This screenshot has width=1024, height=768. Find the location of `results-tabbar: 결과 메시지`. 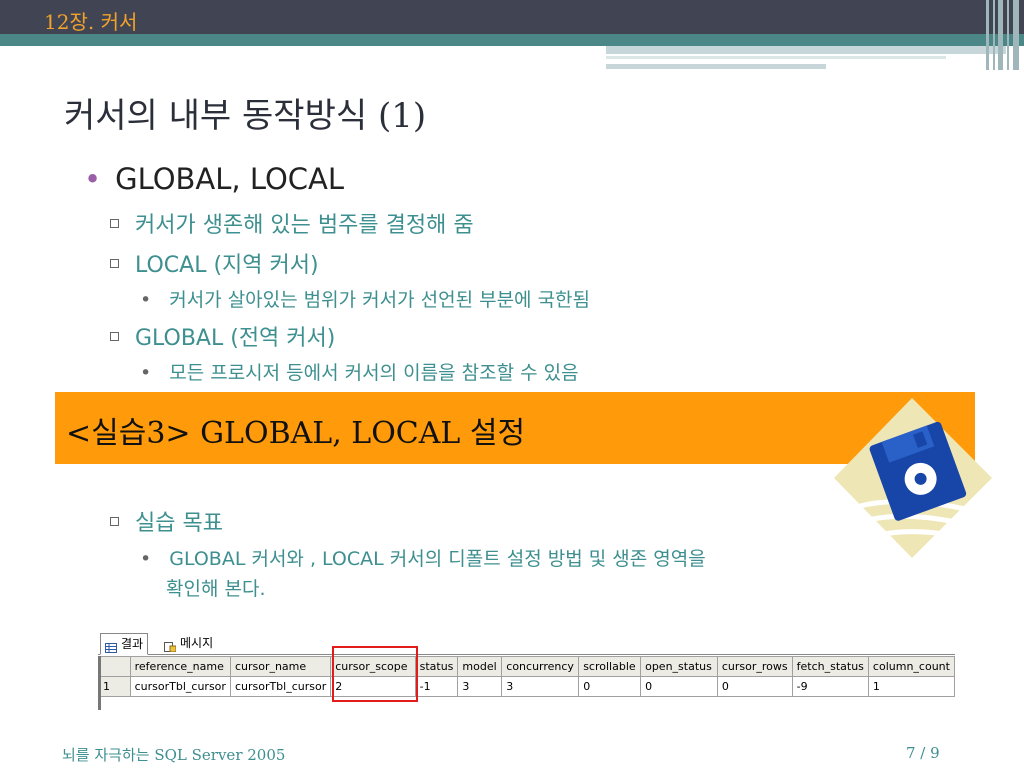

results-tabbar: 결과 메시지 is located at coordinates (526, 643).